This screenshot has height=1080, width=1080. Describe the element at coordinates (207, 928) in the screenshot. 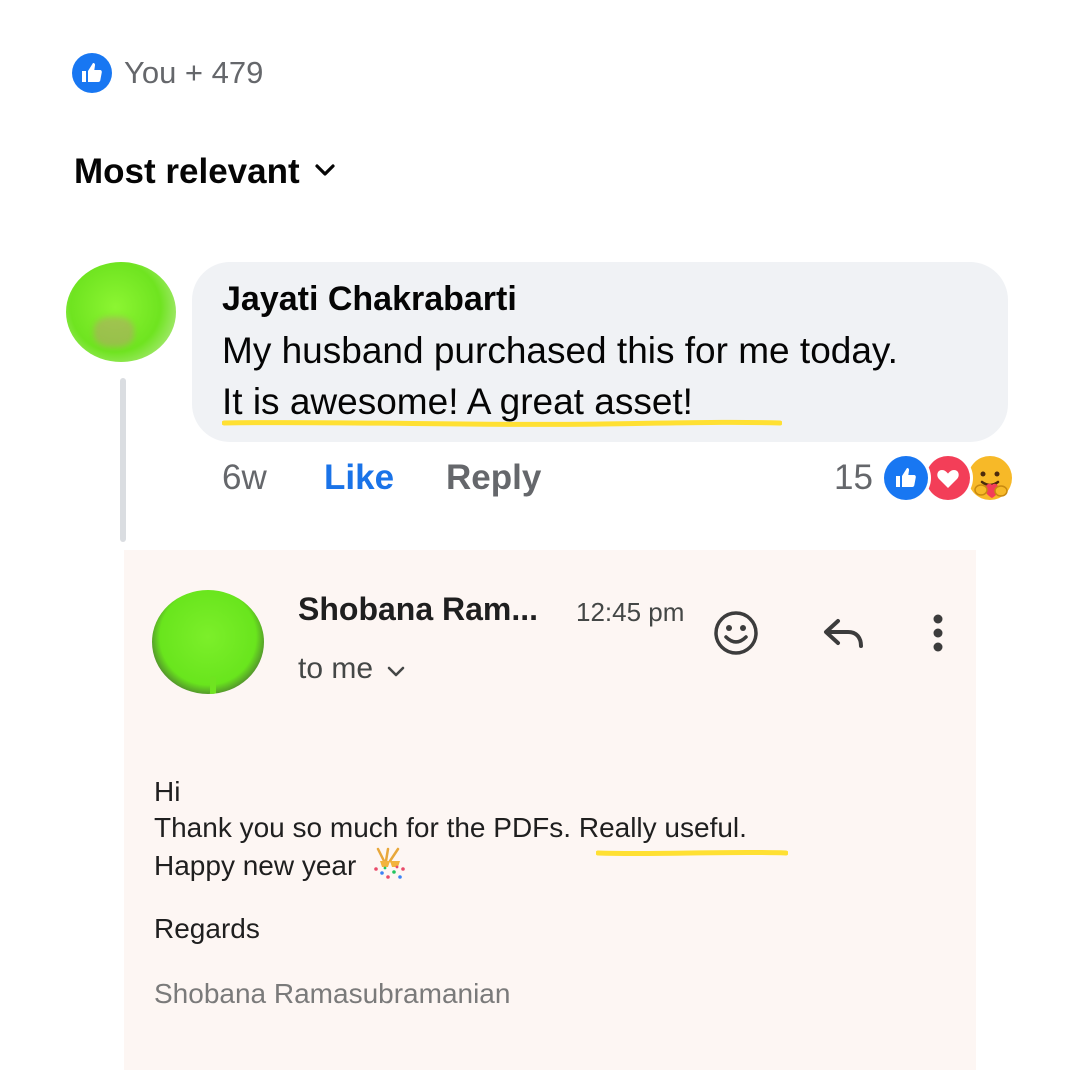

I see `email-regards: Regards` at that location.